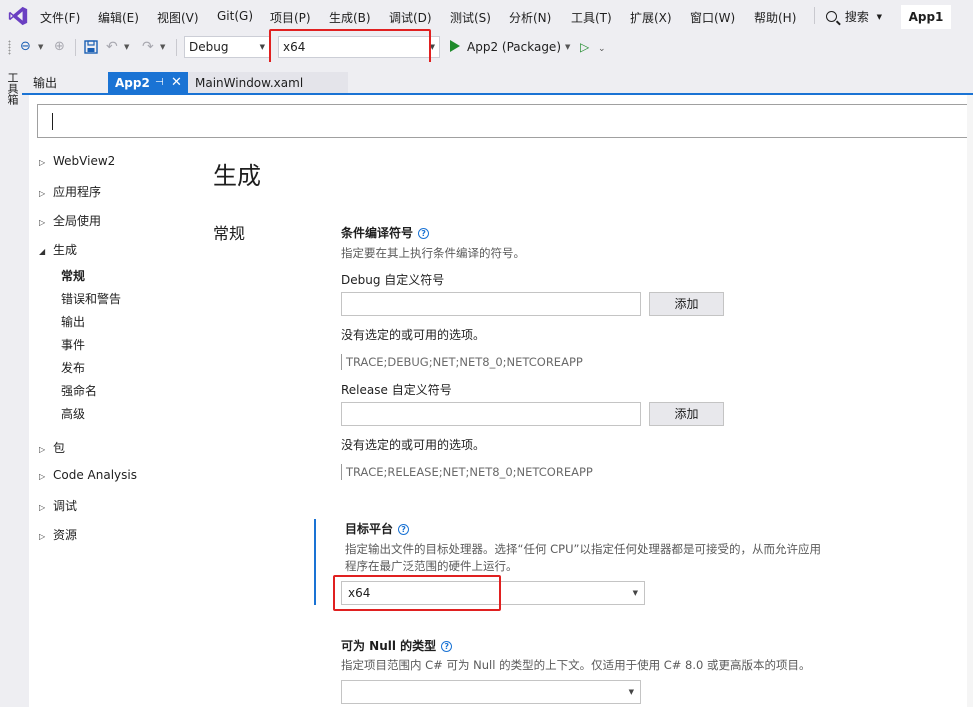 Image resolution: width=973 pixels, height=707 pixels. I want to click on tab-mainwindow-xaml: MainWindow.xaml, so click(268, 83).